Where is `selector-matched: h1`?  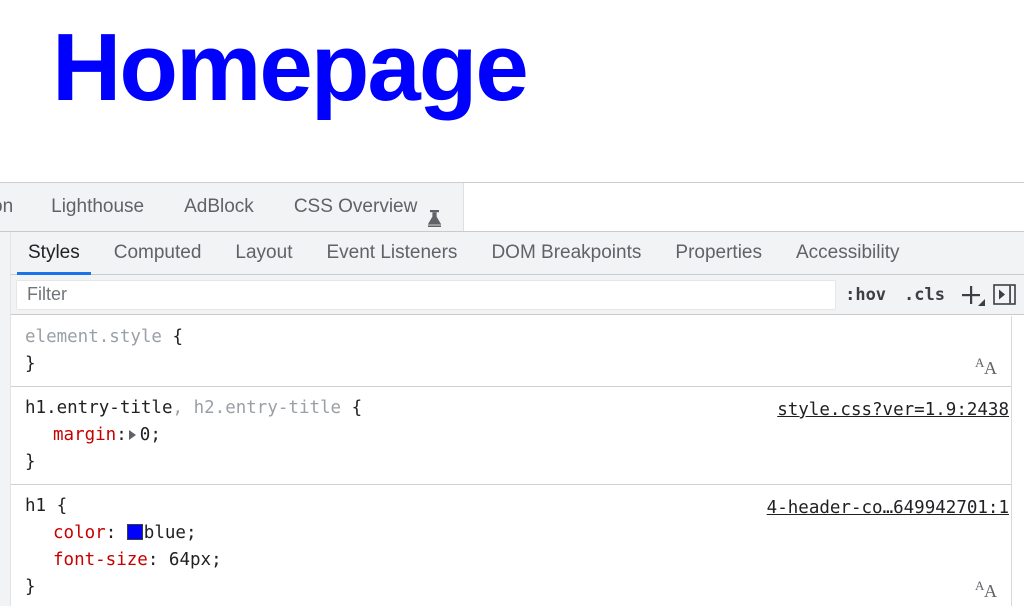 selector-matched: h1 is located at coordinates (36, 506).